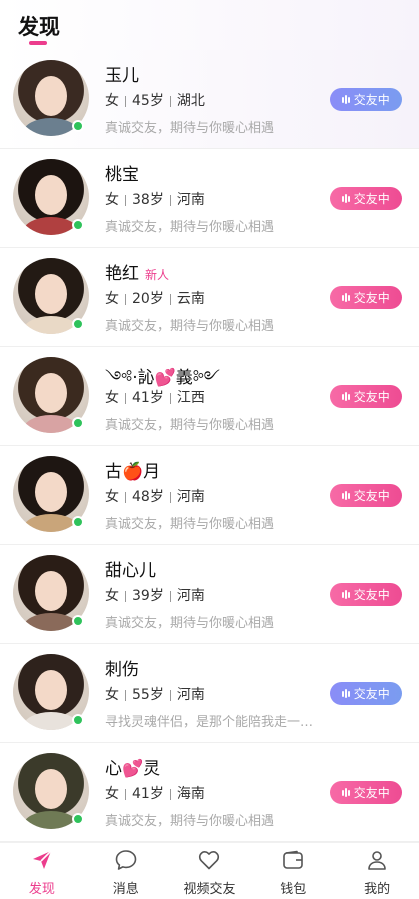  Describe the element at coordinates (190, 398) in the screenshot. I see `user-region: 江西` at that location.